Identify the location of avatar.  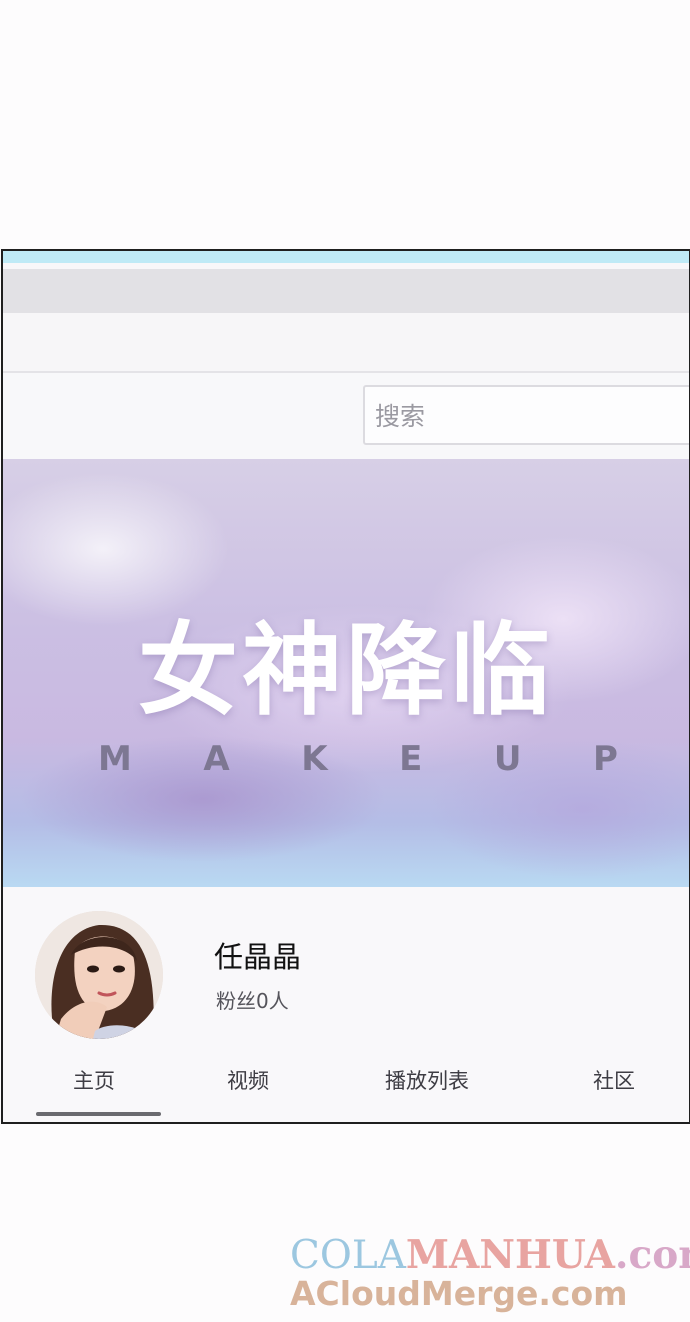
(99, 975).